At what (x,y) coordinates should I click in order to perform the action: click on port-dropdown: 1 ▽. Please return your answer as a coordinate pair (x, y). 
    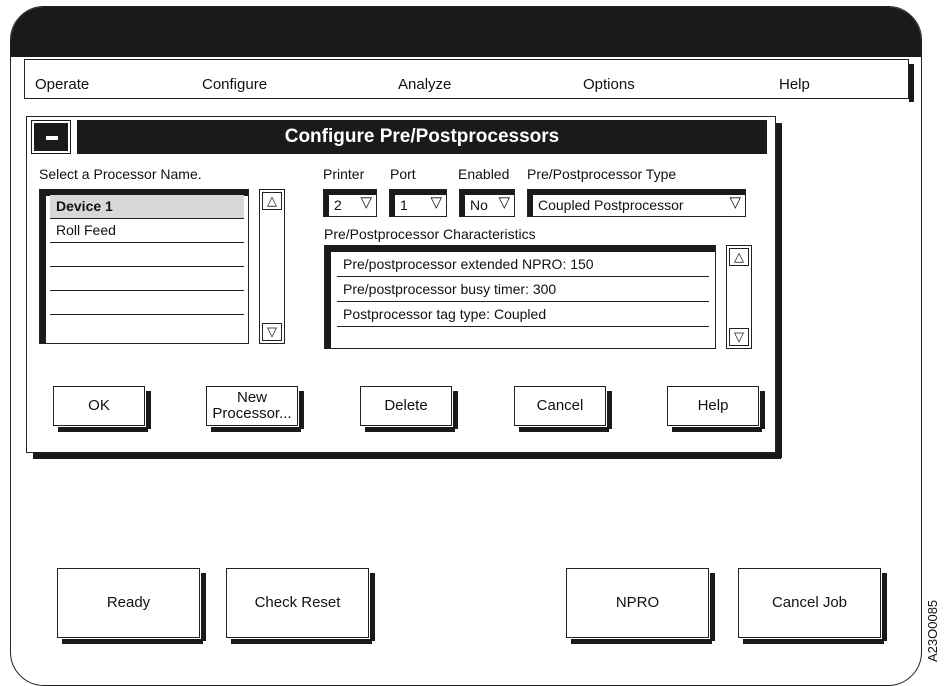
    Looking at the image, I should click on (418, 203).